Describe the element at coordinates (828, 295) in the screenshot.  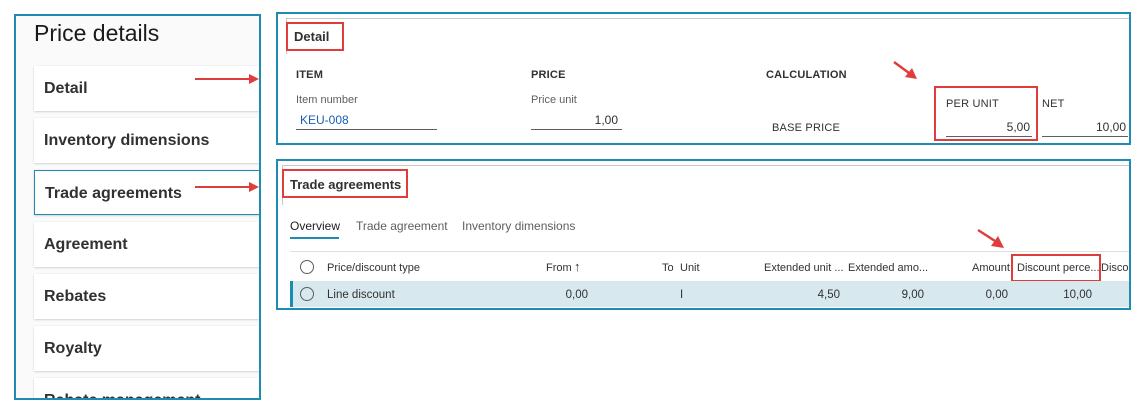
I see `cell-extended-unit: 4,50` at that location.